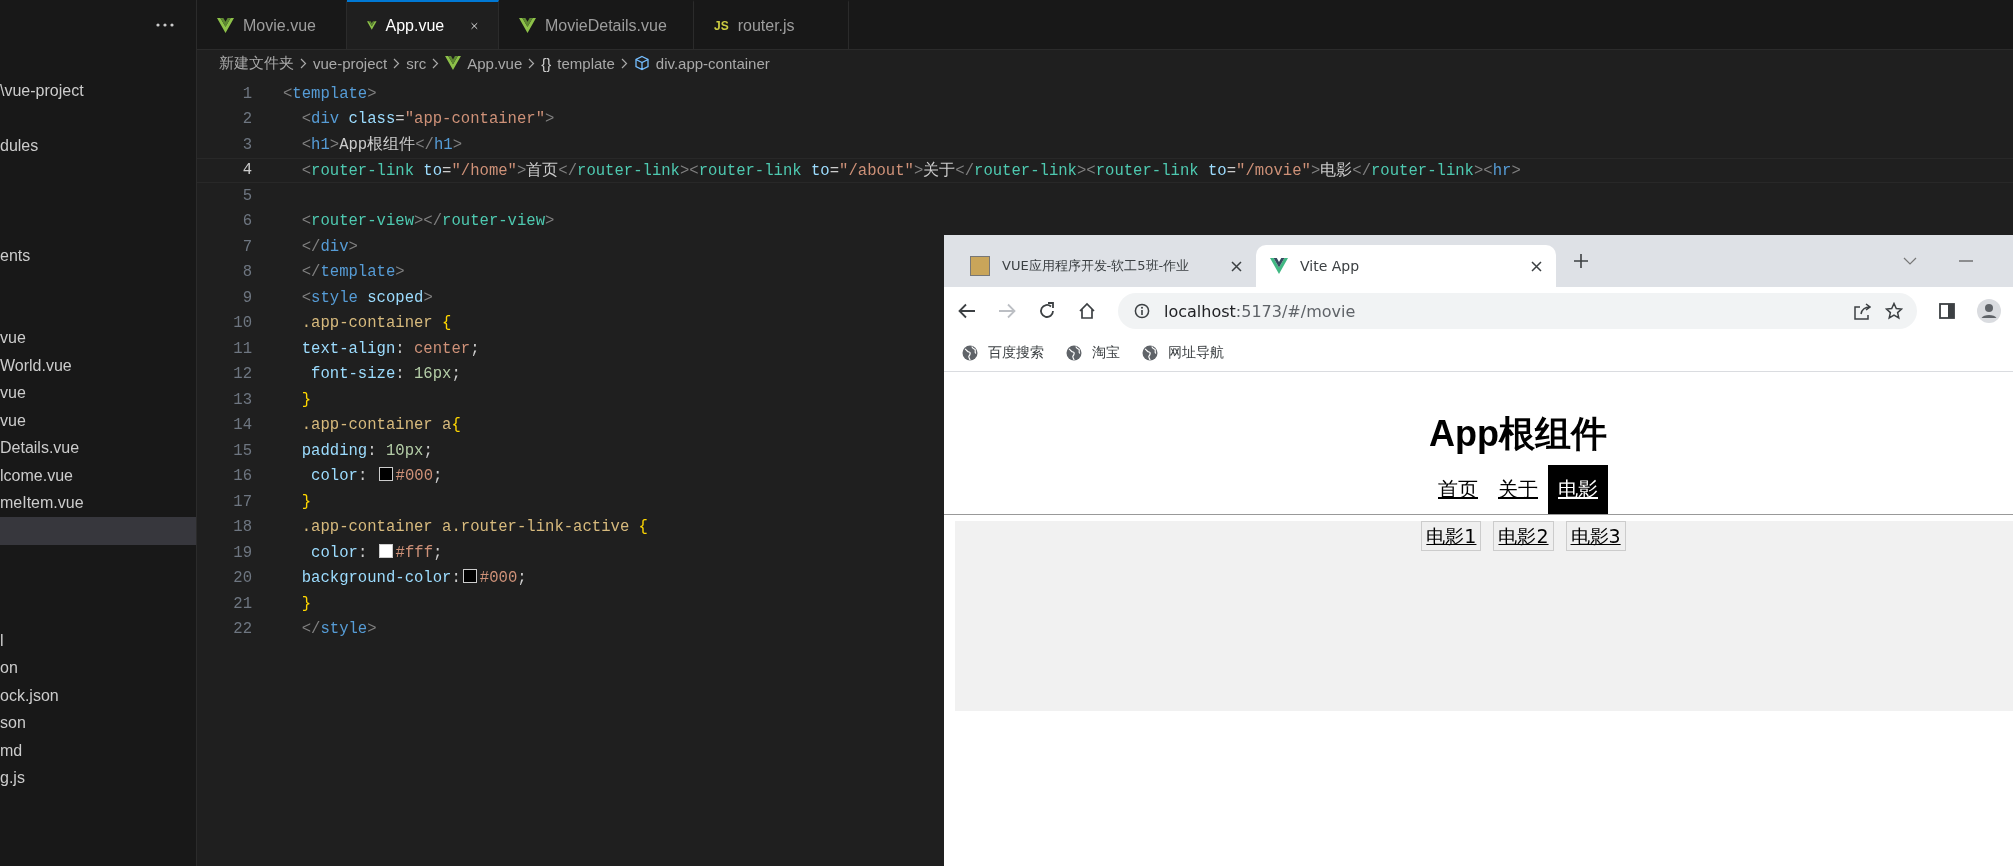 This screenshot has height=866, width=2013. What do you see at coordinates (1087, 311) in the screenshot?
I see `home-icon` at bounding box center [1087, 311].